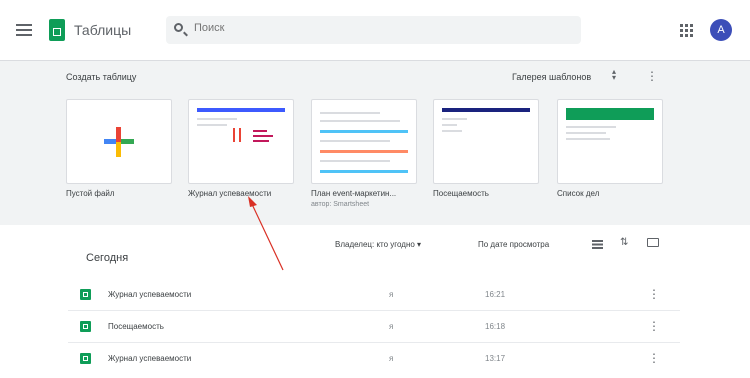 This screenshot has height=378, width=750. Describe the element at coordinates (266, 233) in the screenshot. I see `annotation-arrow` at that location.